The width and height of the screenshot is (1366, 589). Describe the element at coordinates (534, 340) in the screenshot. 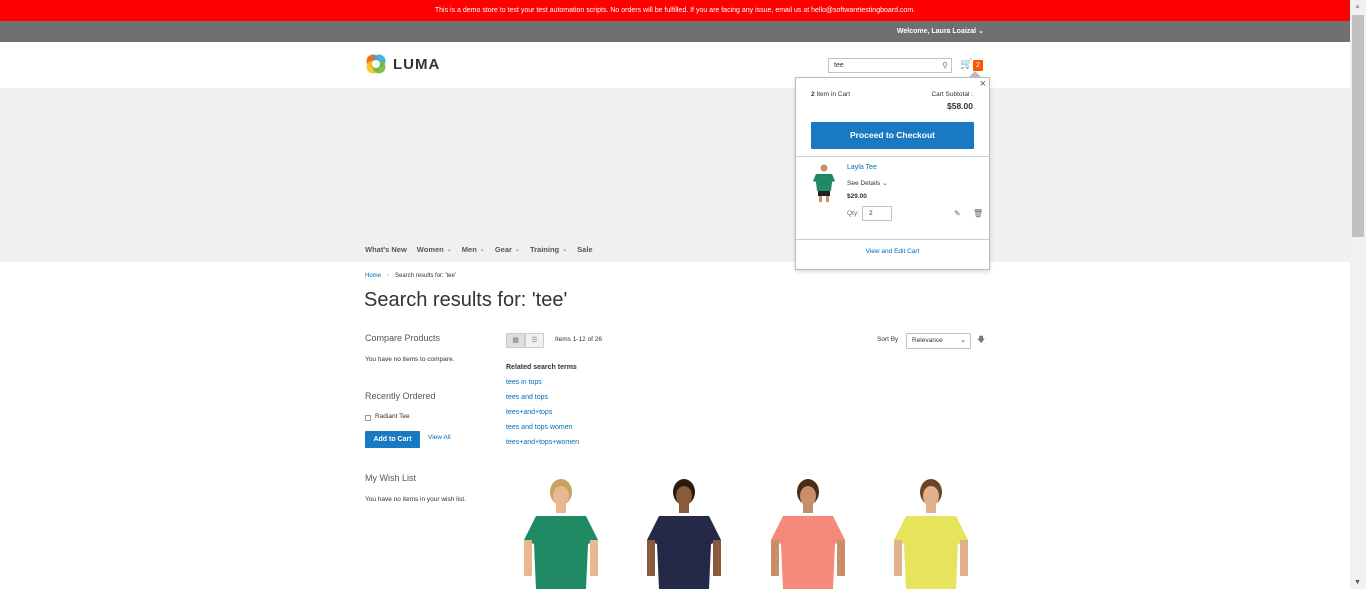

I see `list-view-icon: ☰` at that location.